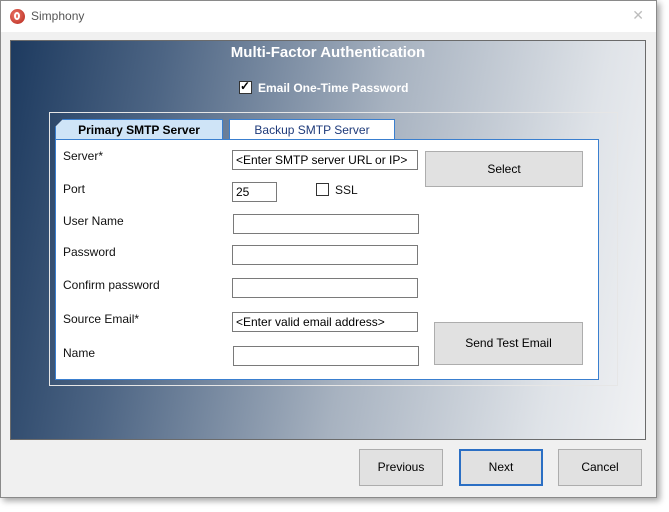 The height and width of the screenshot is (512, 669). Describe the element at coordinates (326, 224) in the screenshot. I see `username-input` at that location.